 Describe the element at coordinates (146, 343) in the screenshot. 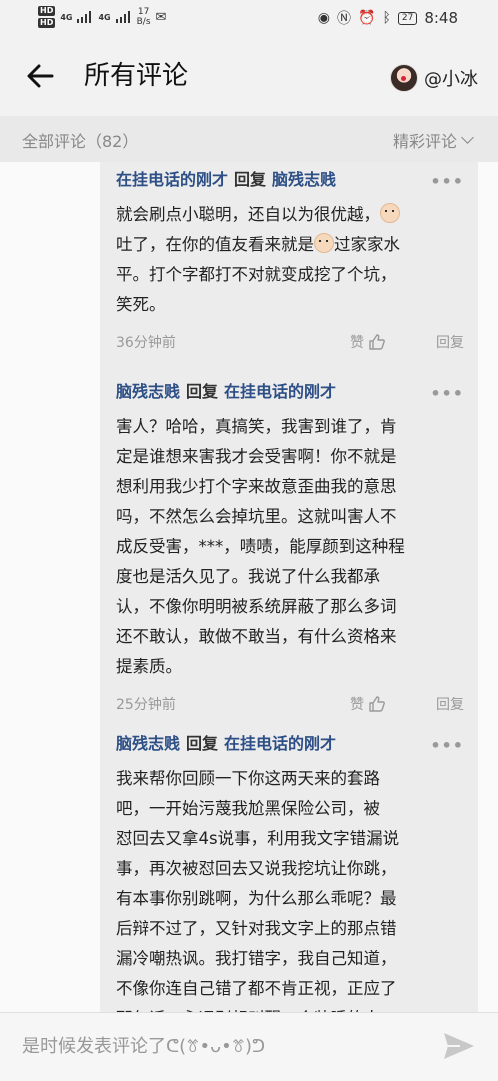

I see `reply-time: 36分钟前` at that location.